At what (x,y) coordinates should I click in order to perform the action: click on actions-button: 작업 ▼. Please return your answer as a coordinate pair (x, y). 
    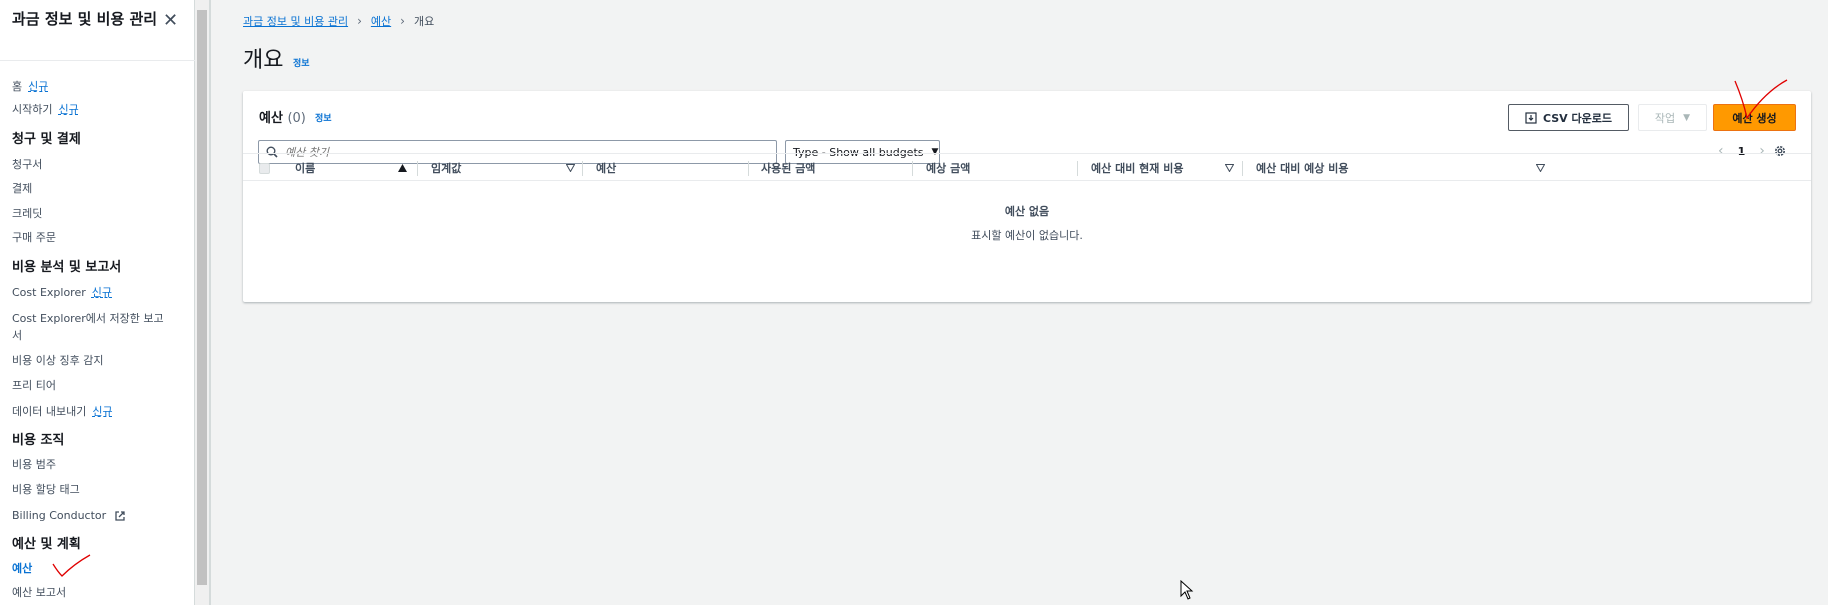
    Looking at the image, I should click on (1672, 117).